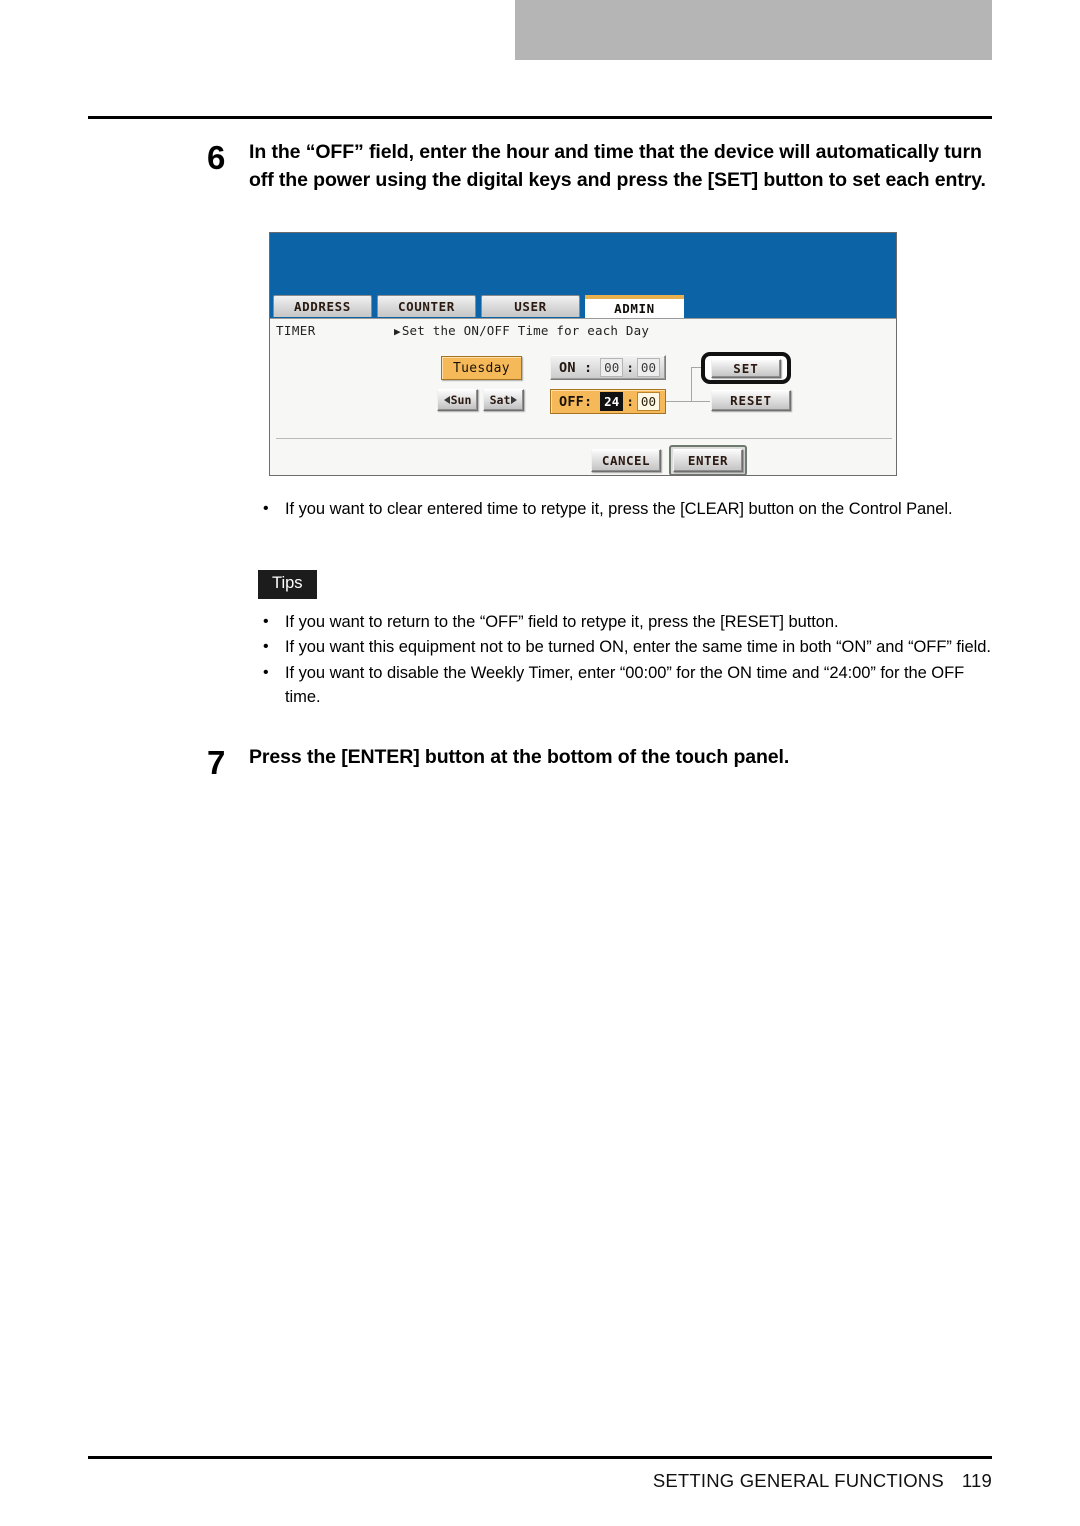 The image size is (1080, 1526). What do you see at coordinates (540, 117) in the screenshot?
I see `header-divider-rule` at bounding box center [540, 117].